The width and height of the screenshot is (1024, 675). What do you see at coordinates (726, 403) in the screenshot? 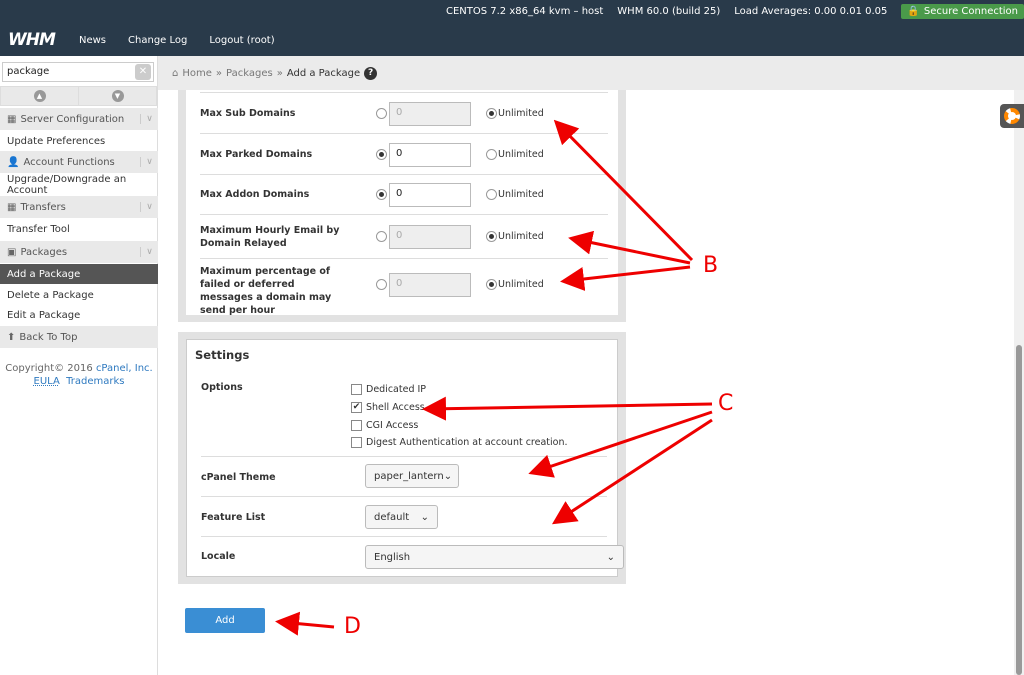
I see `annotation-c: C` at bounding box center [726, 403].